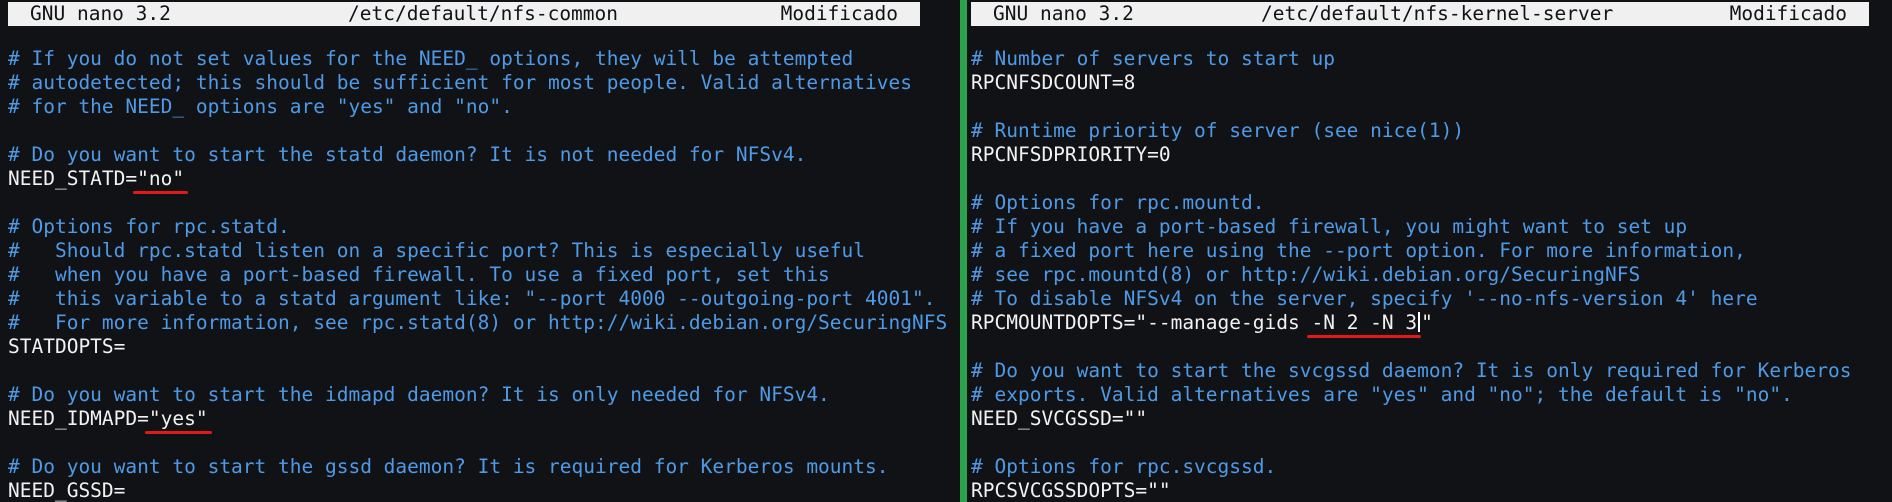 Image resolution: width=1892 pixels, height=502 pixels. Describe the element at coordinates (1437, 13) in the screenshot. I see `file-path: /etc/default/nfs-kernel-server` at that location.